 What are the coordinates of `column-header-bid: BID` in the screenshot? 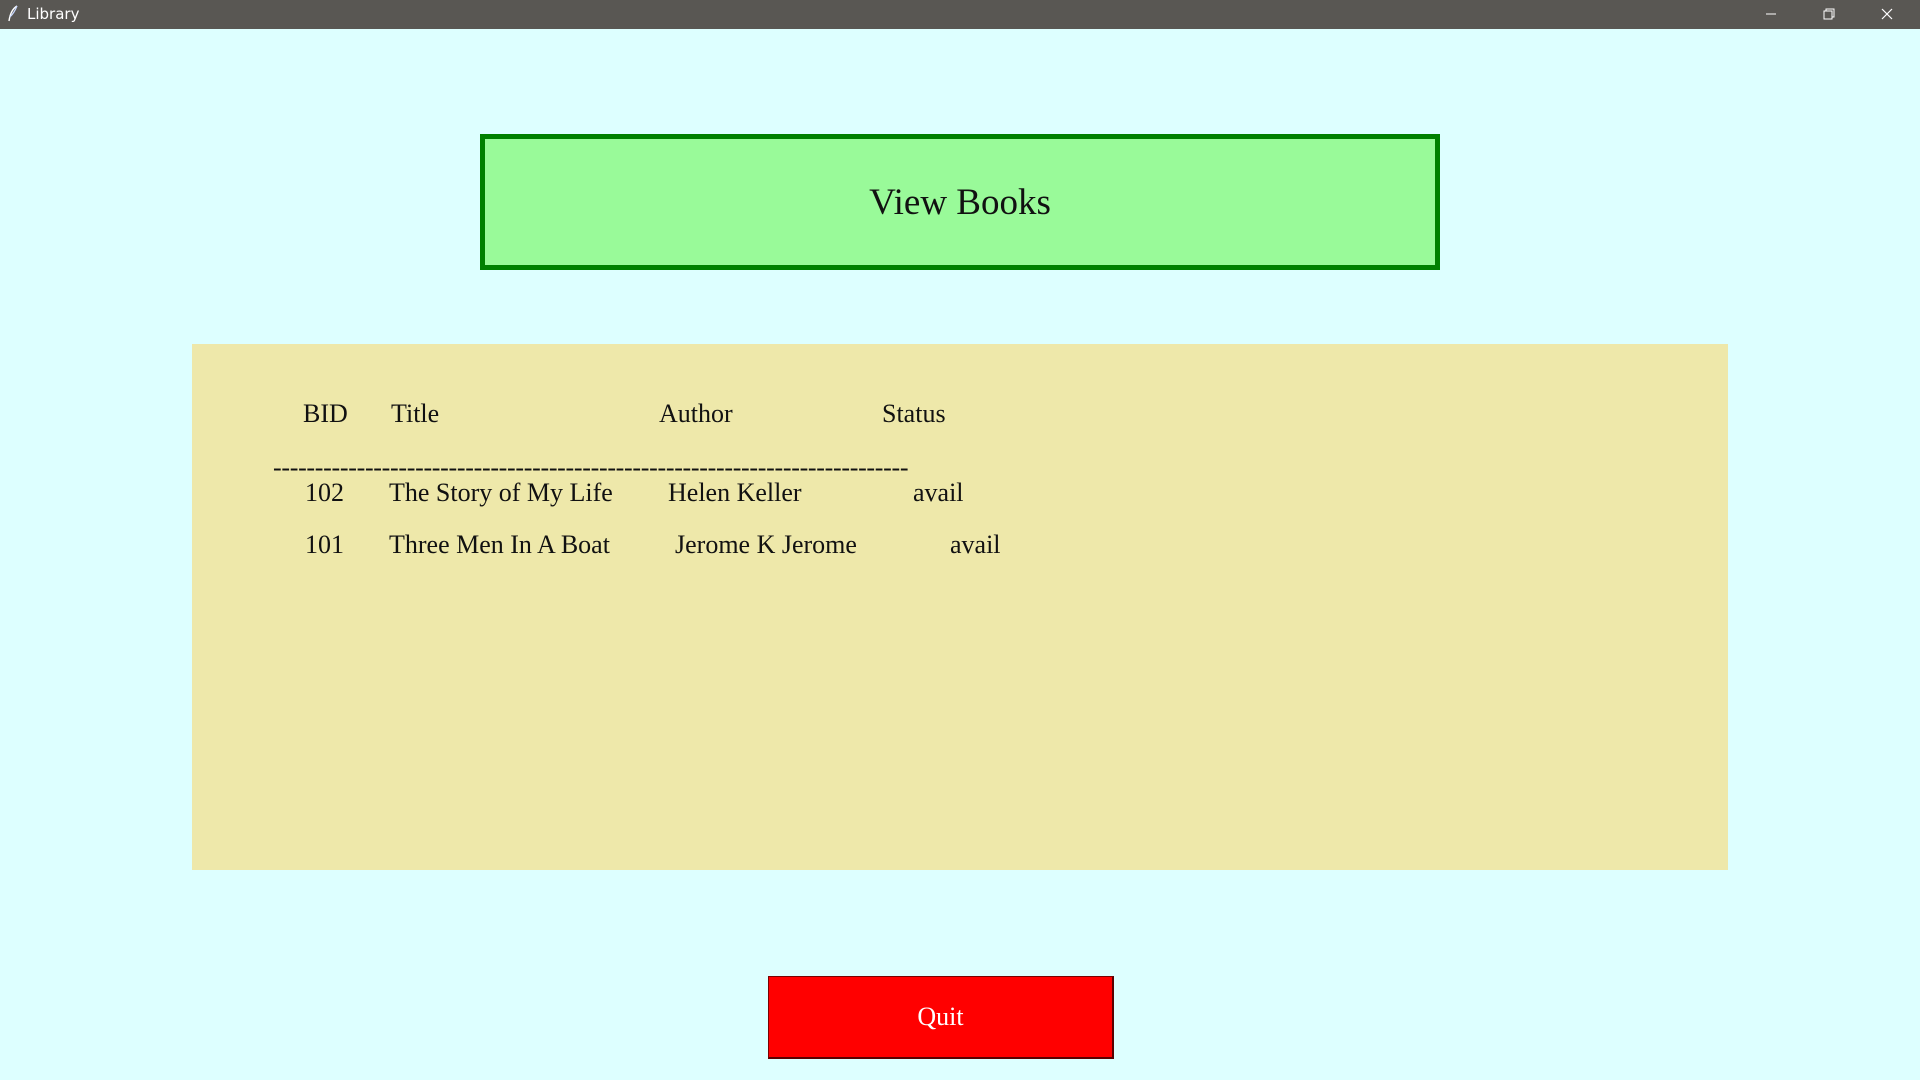 It's located at (325, 413).